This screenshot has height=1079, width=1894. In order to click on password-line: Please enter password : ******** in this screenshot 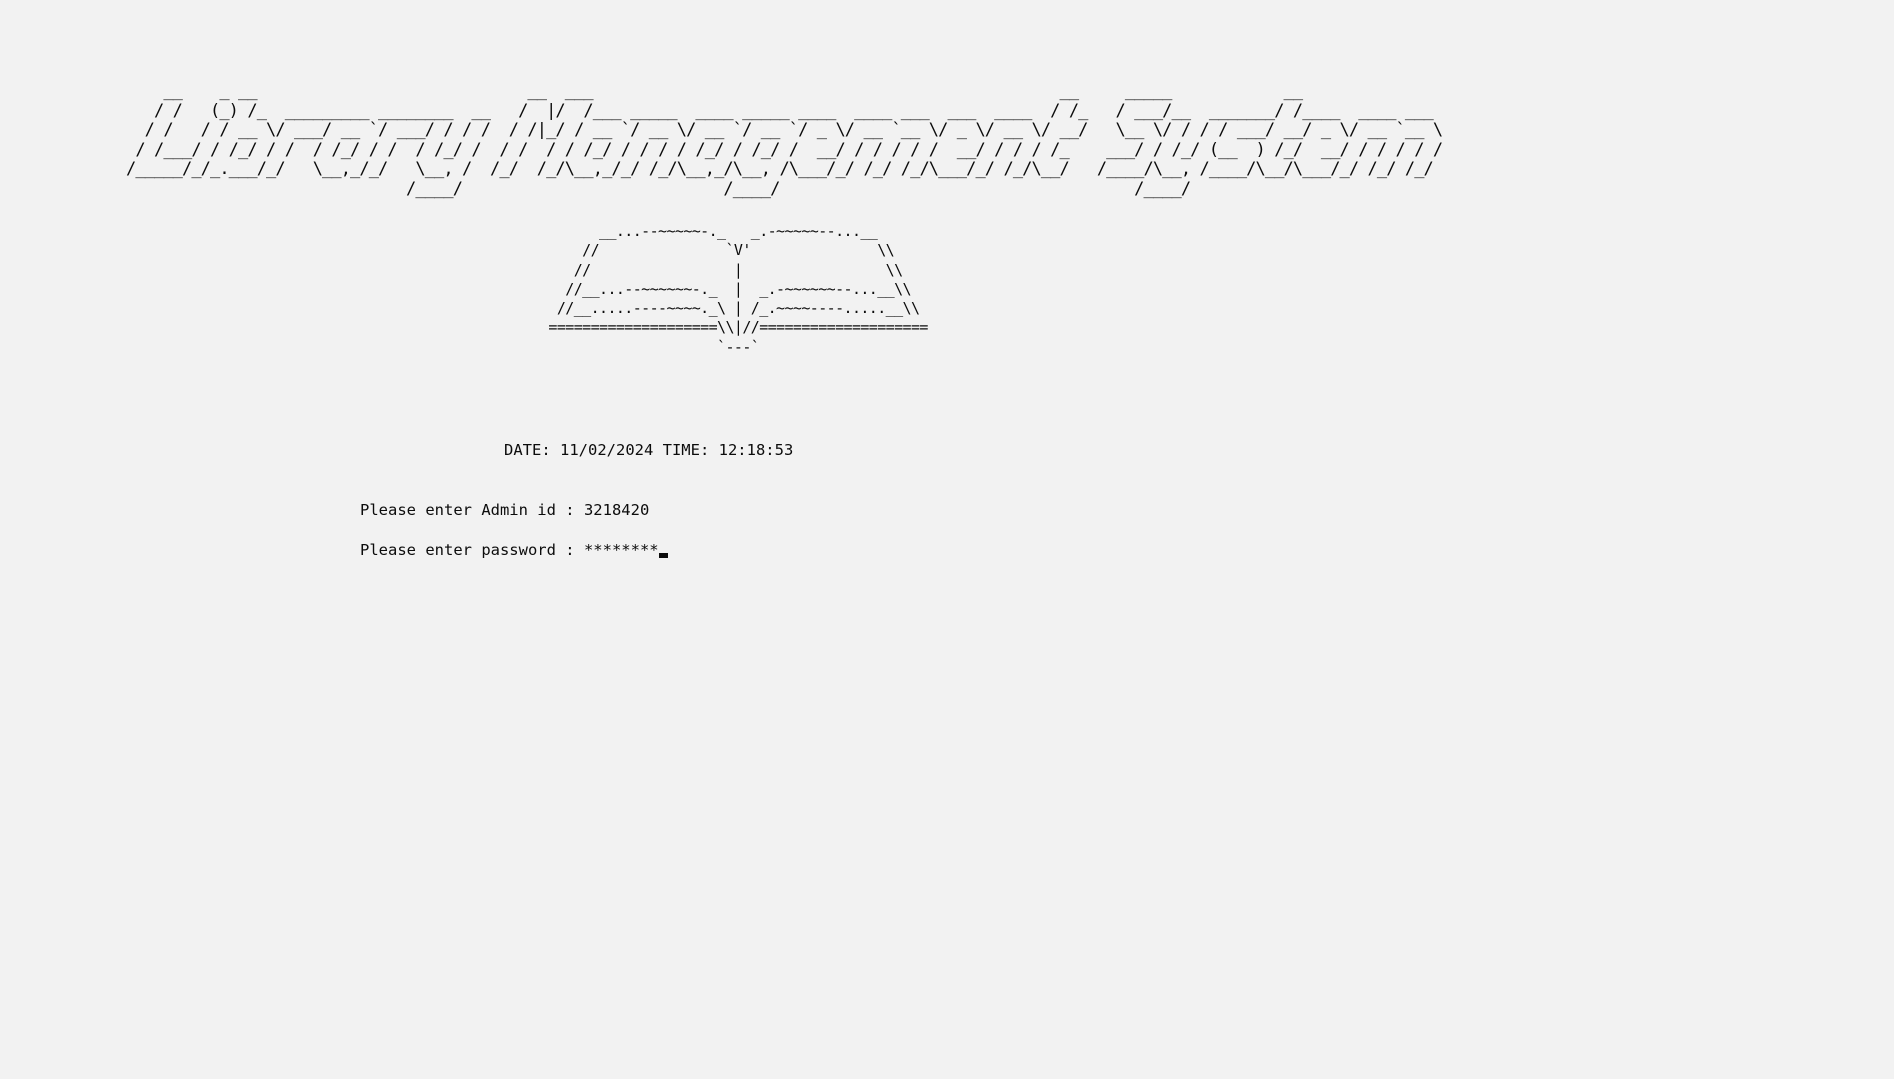, I will do `click(514, 550)`.